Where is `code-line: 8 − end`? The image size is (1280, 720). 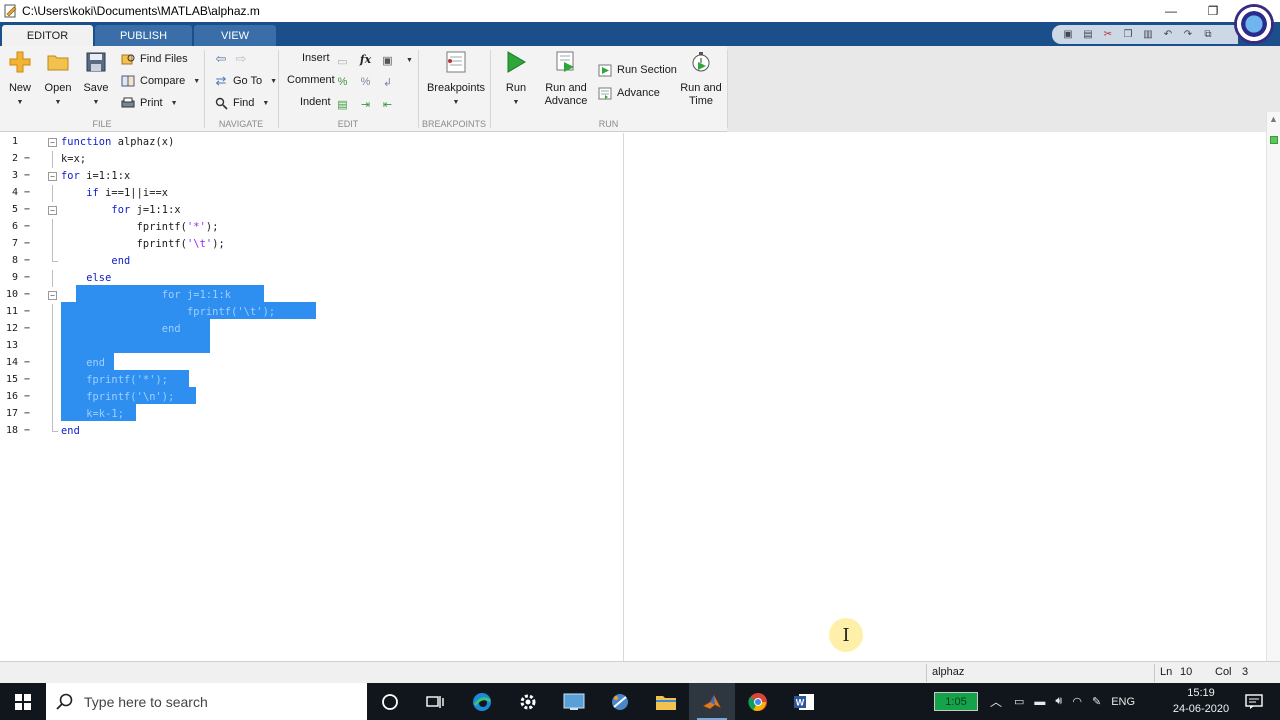 code-line: 8 − end is located at coordinates (633, 261).